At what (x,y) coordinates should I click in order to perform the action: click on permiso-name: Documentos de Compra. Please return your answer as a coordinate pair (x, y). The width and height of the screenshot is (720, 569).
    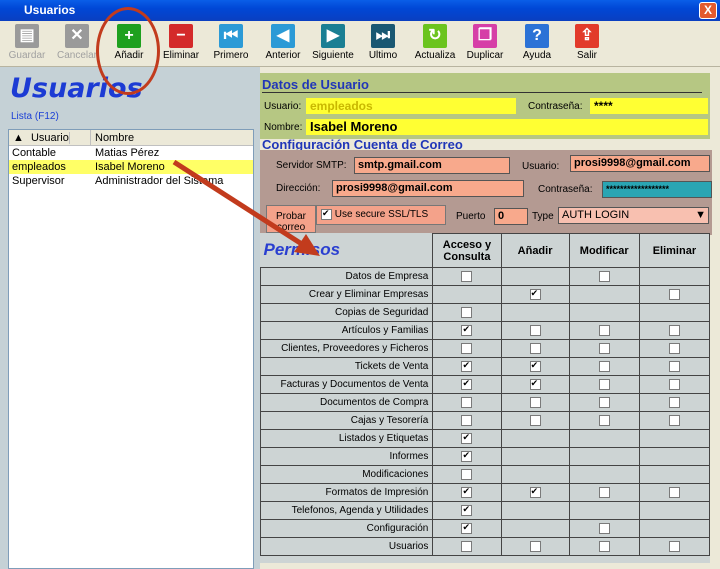
    Looking at the image, I should click on (346, 402).